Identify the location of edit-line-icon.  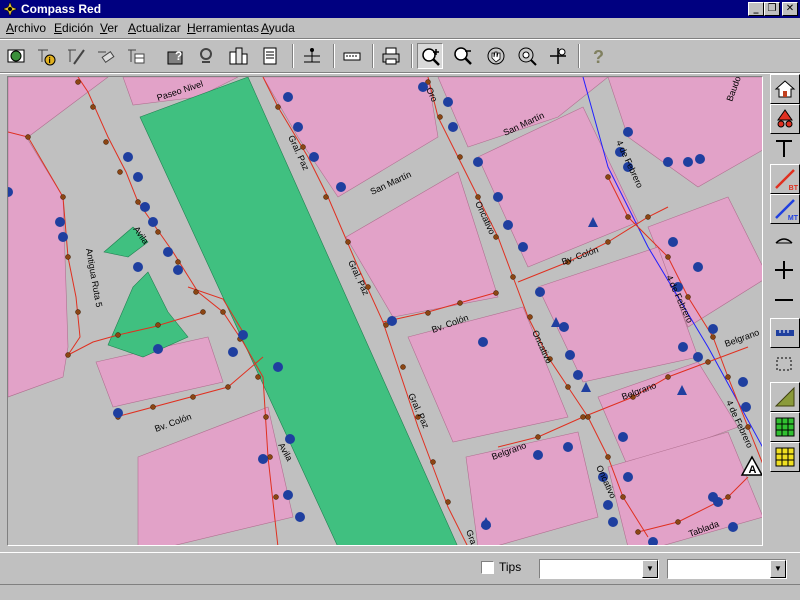
(76, 56).